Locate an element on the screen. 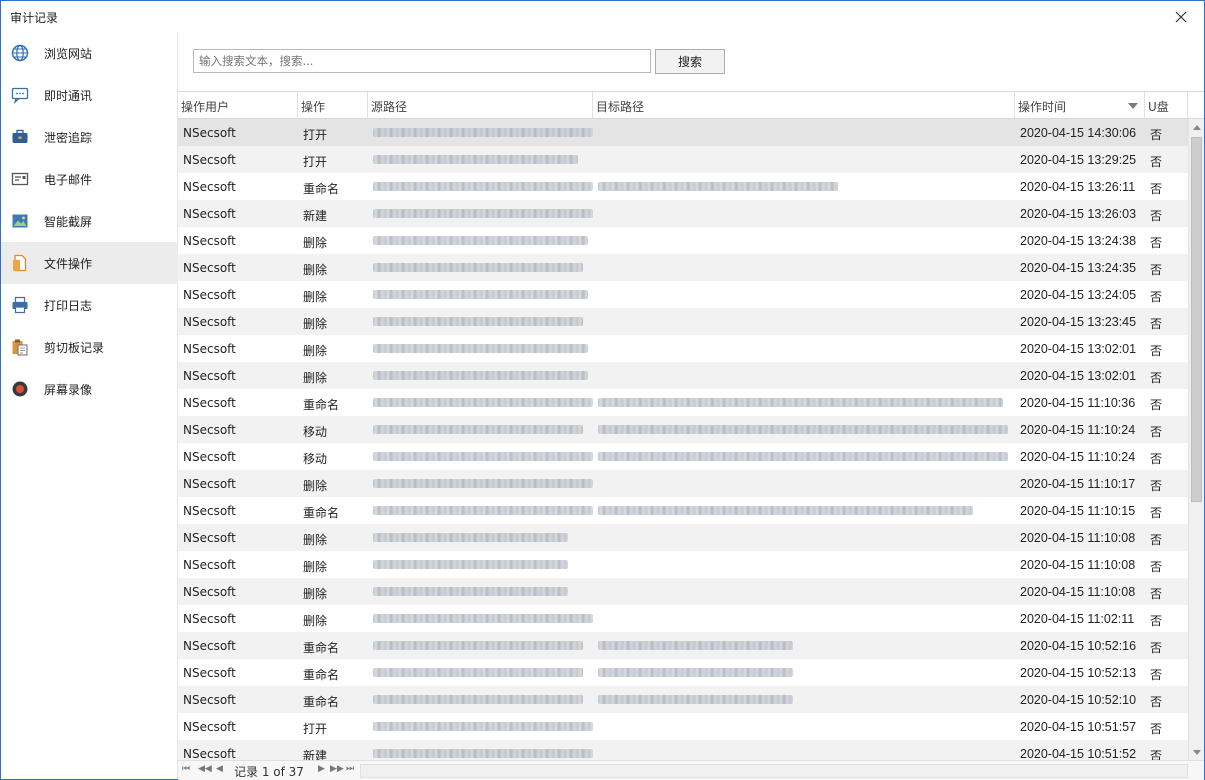 The width and height of the screenshot is (1205, 780). column-header-time-label: 操作时间 is located at coordinates (1042, 107).